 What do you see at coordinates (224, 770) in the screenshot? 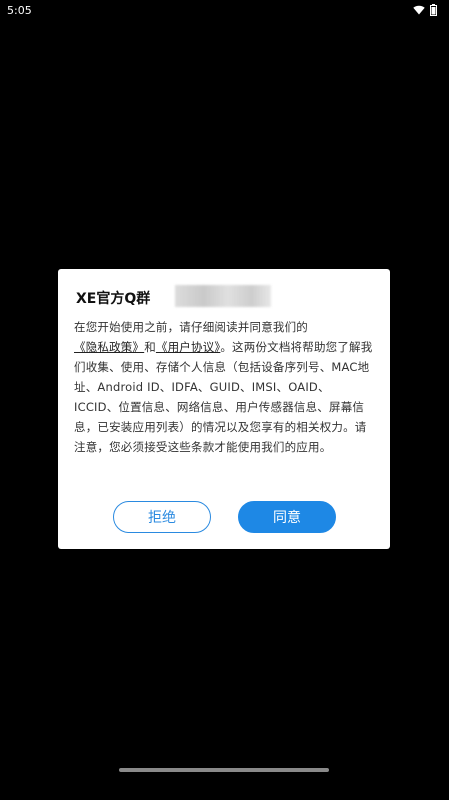
I see `home-indicator` at bounding box center [224, 770].